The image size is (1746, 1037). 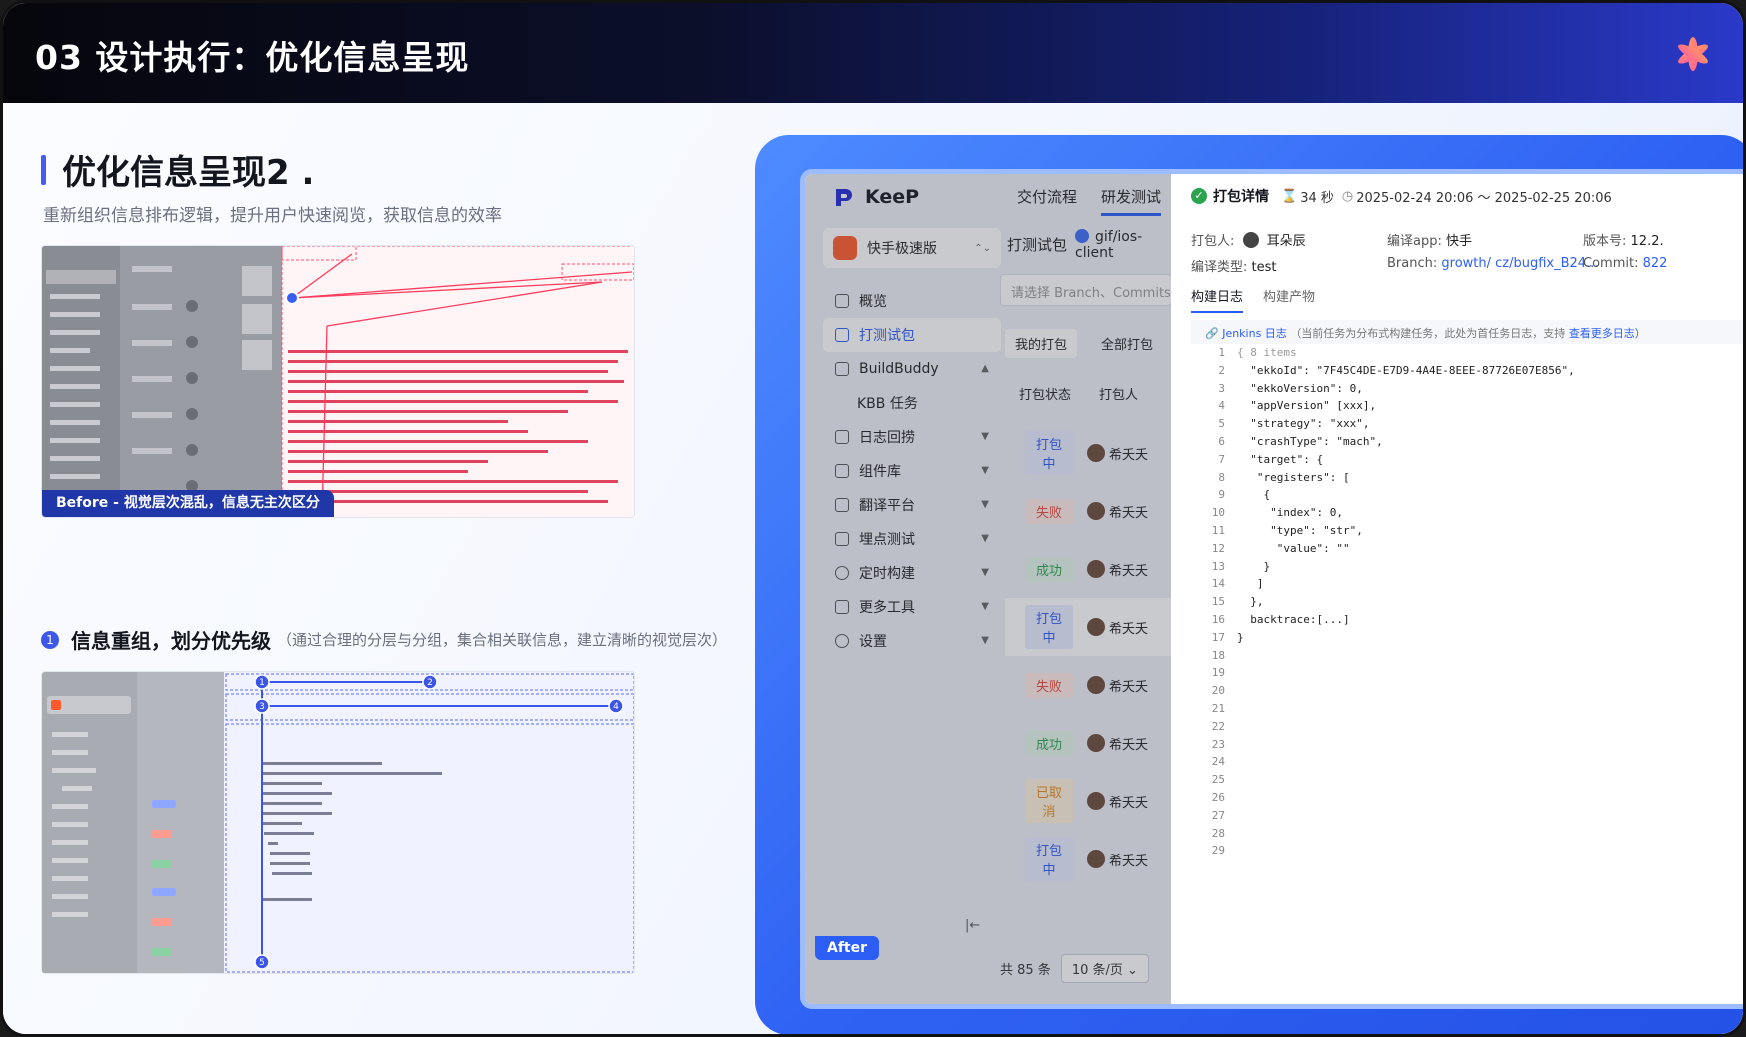 I want to click on commit-link: 822, so click(x=1655, y=263).